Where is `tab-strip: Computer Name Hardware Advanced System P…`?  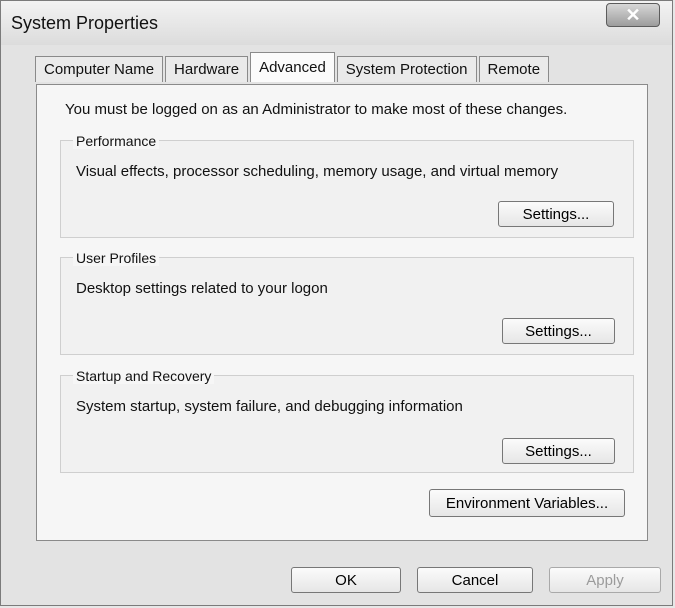 tab-strip: Computer Name Hardware Advanced System P… is located at coordinates (293, 68).